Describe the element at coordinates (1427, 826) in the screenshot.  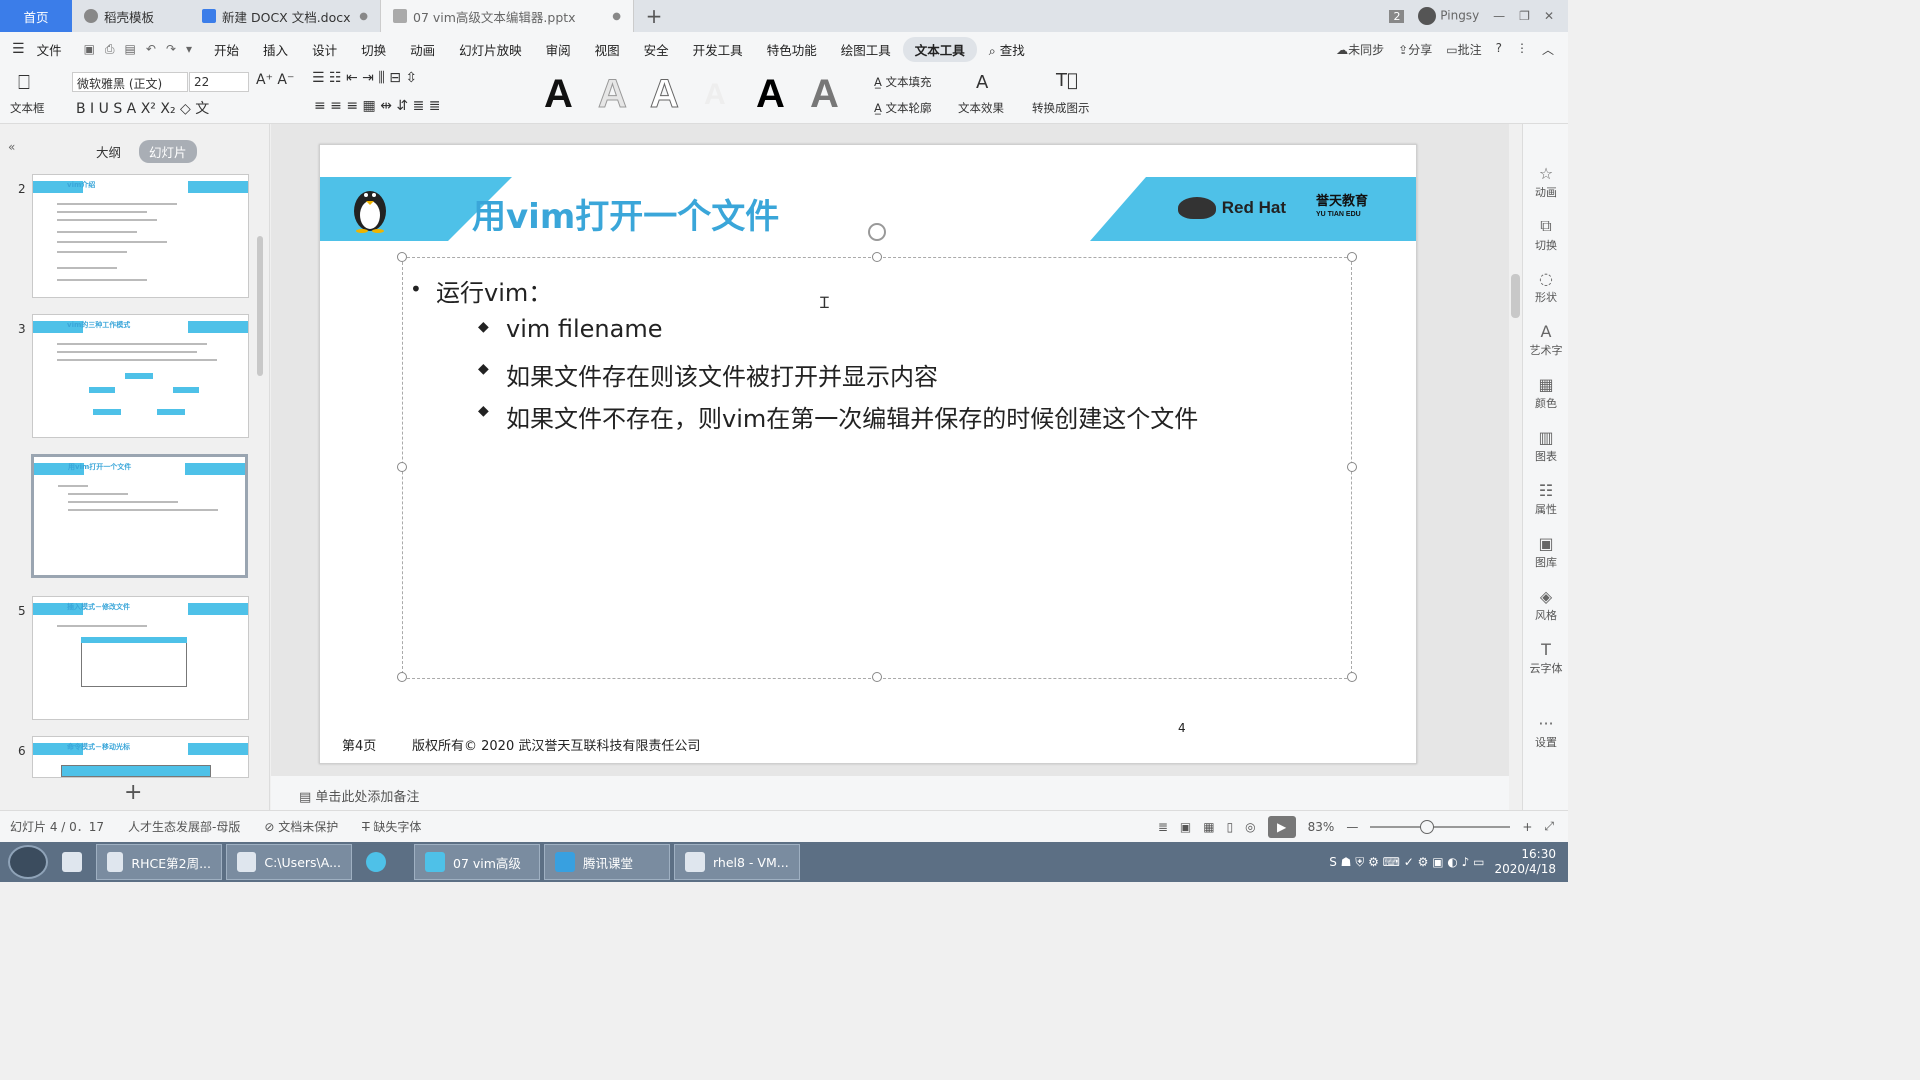
I see `zoom-knob` at that location.